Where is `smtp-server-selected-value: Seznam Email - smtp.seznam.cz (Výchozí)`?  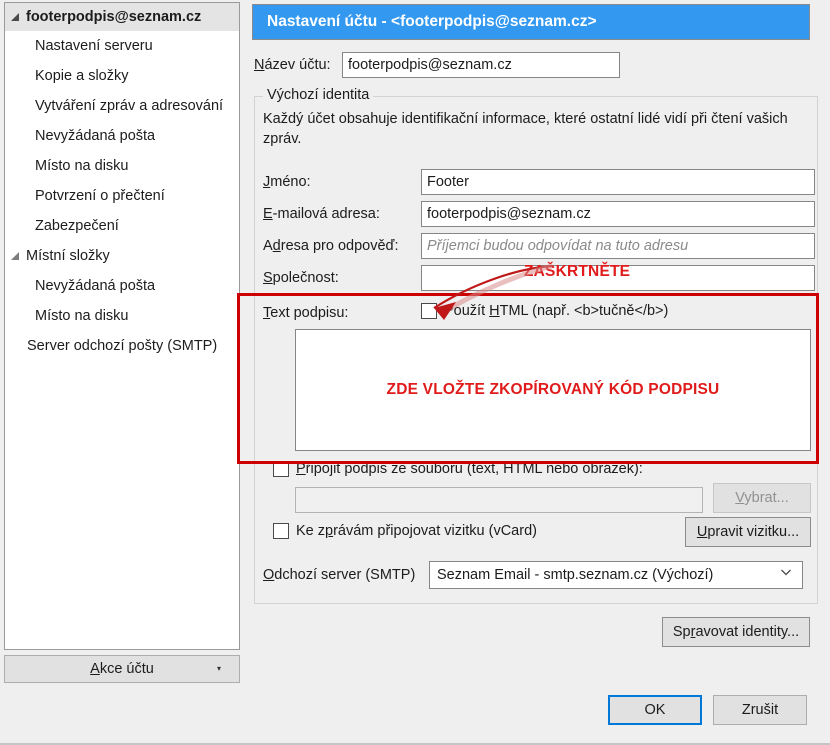 smtp-server-selected-value: Seznam Email - smtp.seznam.cz (Výchozí) is located at coordinates (575, 575).